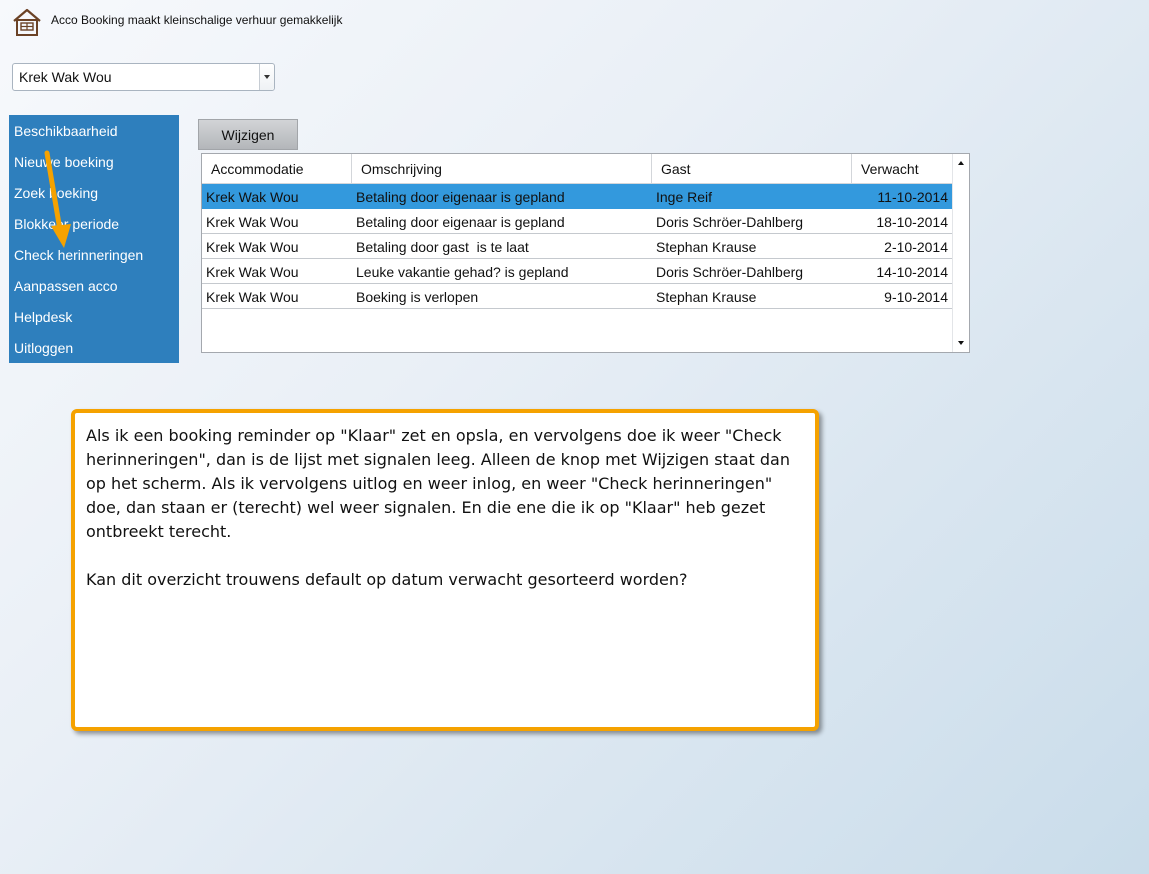  Describe the element at coordinates (752, 168) in the screenshot. I see `column-header-gast: Gast` at that location.